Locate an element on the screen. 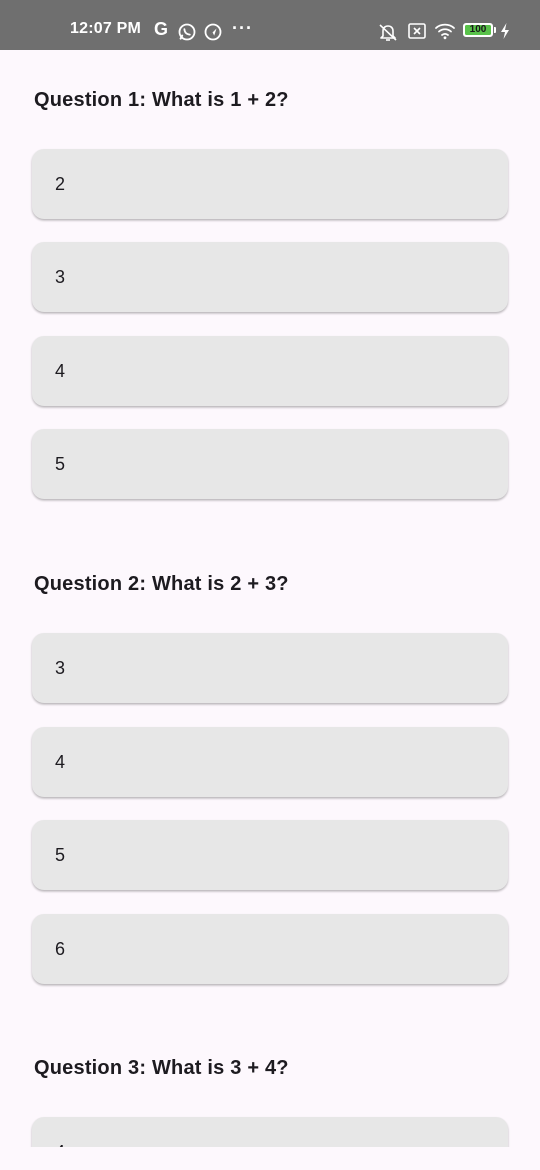 This screenshot has height=1170, width=540. whatsapp-icon is located at coordinates (187, 32).